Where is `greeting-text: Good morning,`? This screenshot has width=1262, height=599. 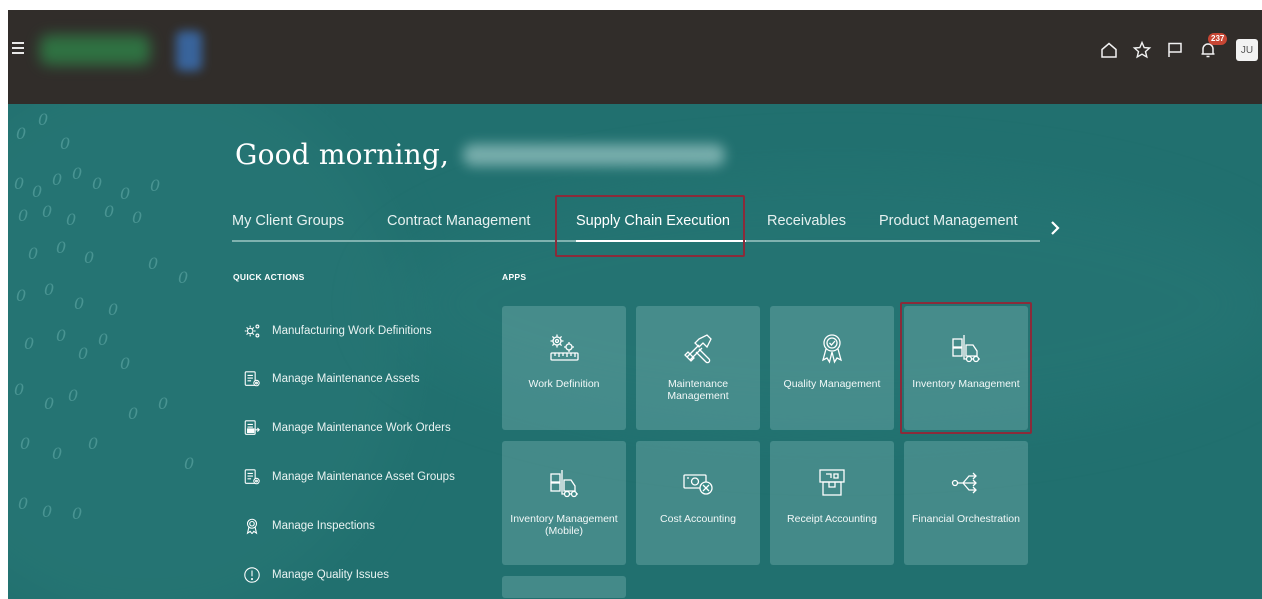 greeting-text: Good morning, is located at coordinates (342, 154).